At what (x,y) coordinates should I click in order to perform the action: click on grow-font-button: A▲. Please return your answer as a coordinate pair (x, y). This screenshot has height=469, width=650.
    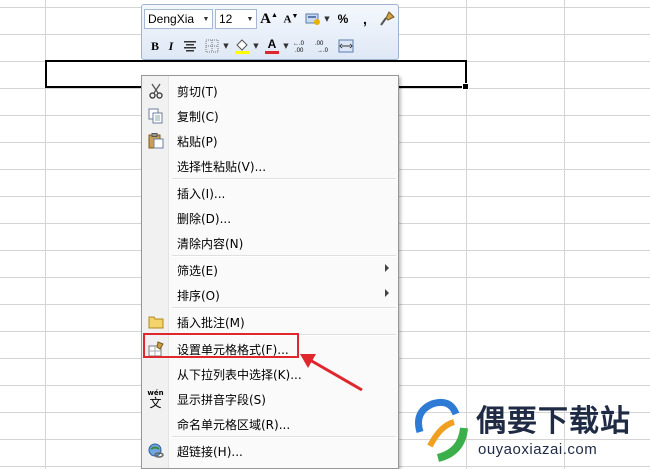
    Looking at the image, I should click on (269, 19).